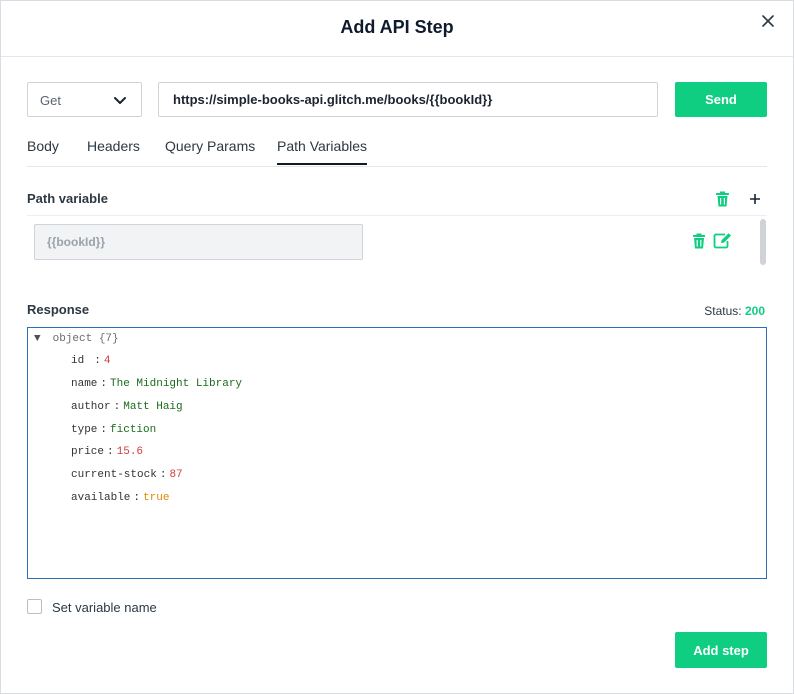 Image resolution: width=794 pixels, height=694 pixels. I want to click on json-value: 4, so click(107, 361).